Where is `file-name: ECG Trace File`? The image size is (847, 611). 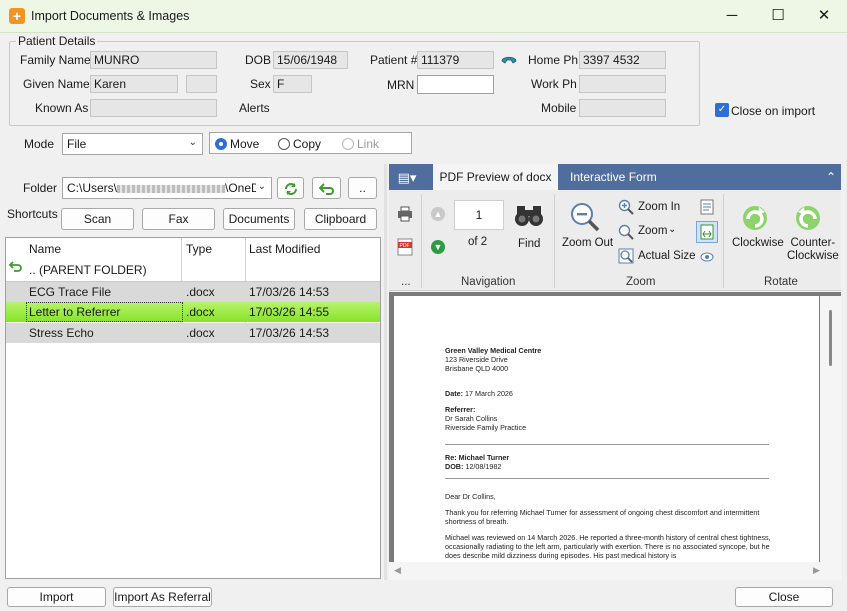 file-name: ECG Trace File is located at coordinates (70, 292).